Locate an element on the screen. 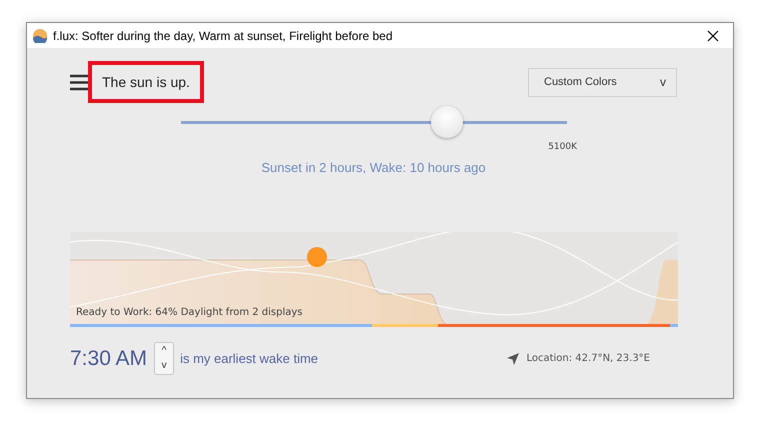  wake-label: is my earliest wake time is located at coordinates (249, 358).